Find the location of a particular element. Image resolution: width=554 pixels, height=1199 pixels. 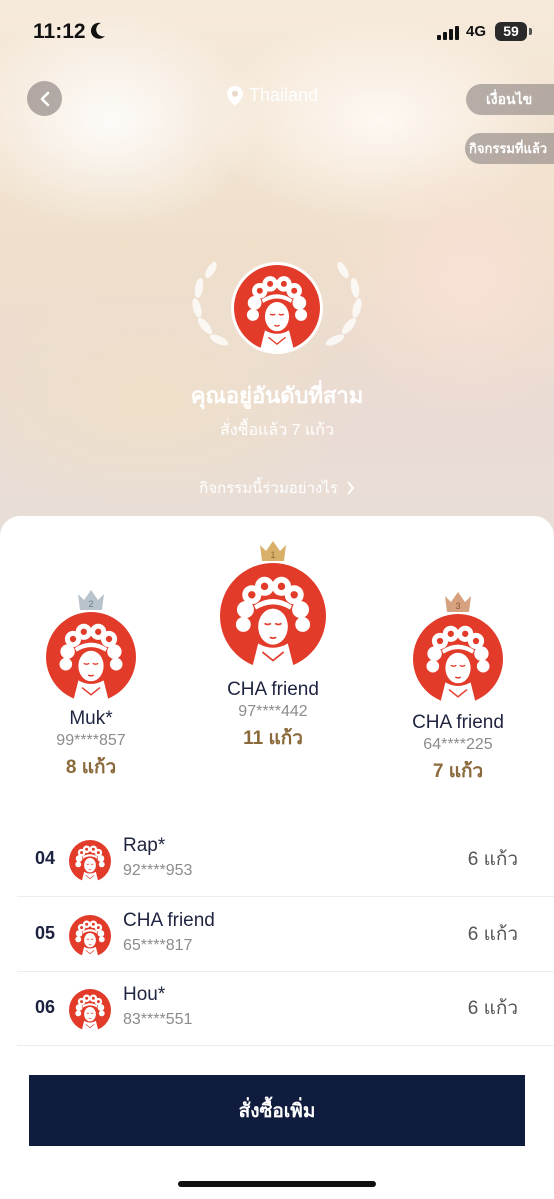

podium-rank-1: 1 CHA friend 97****442 11 แก้ว is located at coordinates (273, 646).